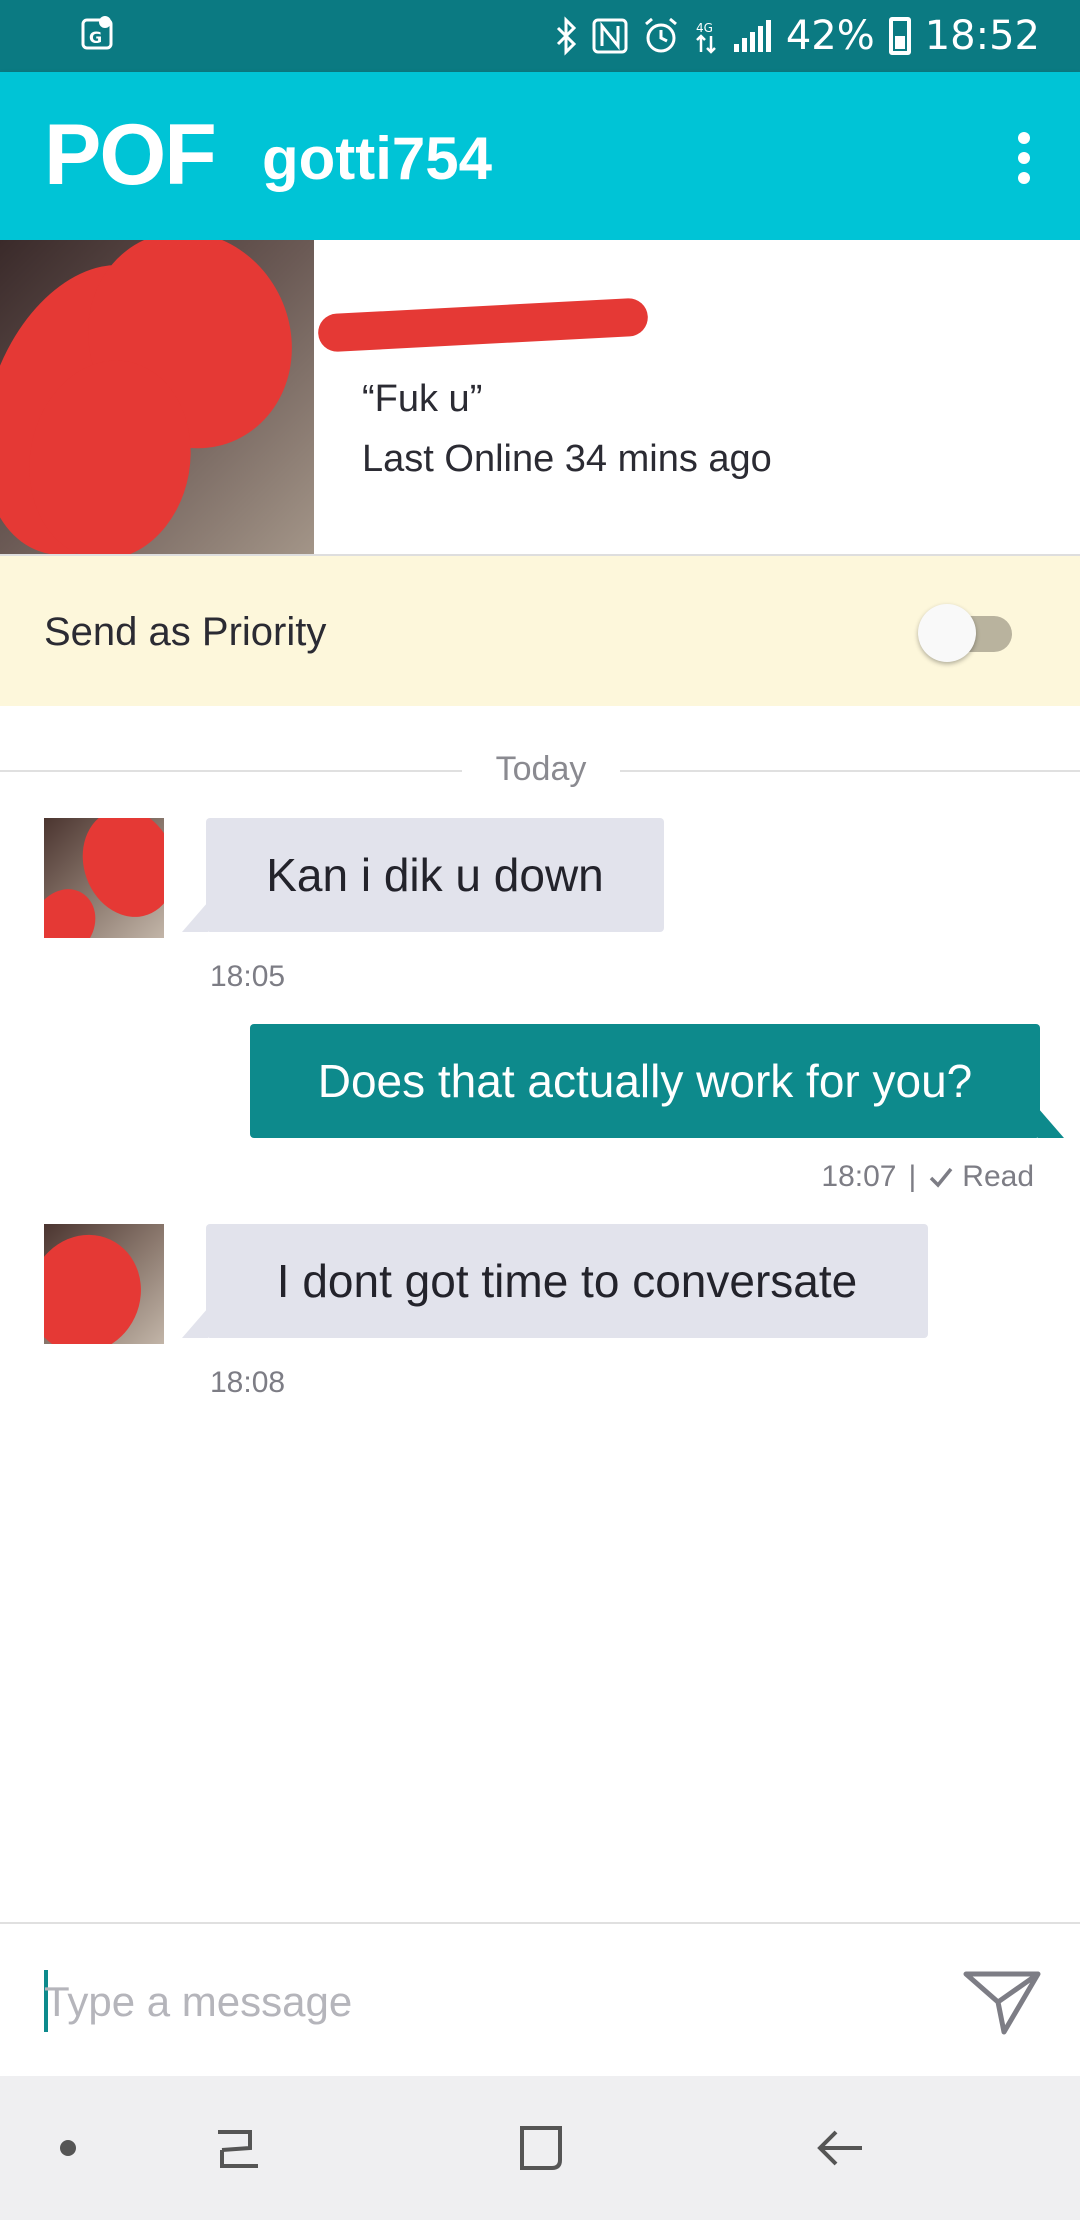 The image size is (1080, 2220). I want to click on message-bubble-incoming: I dont got time to conversate, so click(555, 1281).